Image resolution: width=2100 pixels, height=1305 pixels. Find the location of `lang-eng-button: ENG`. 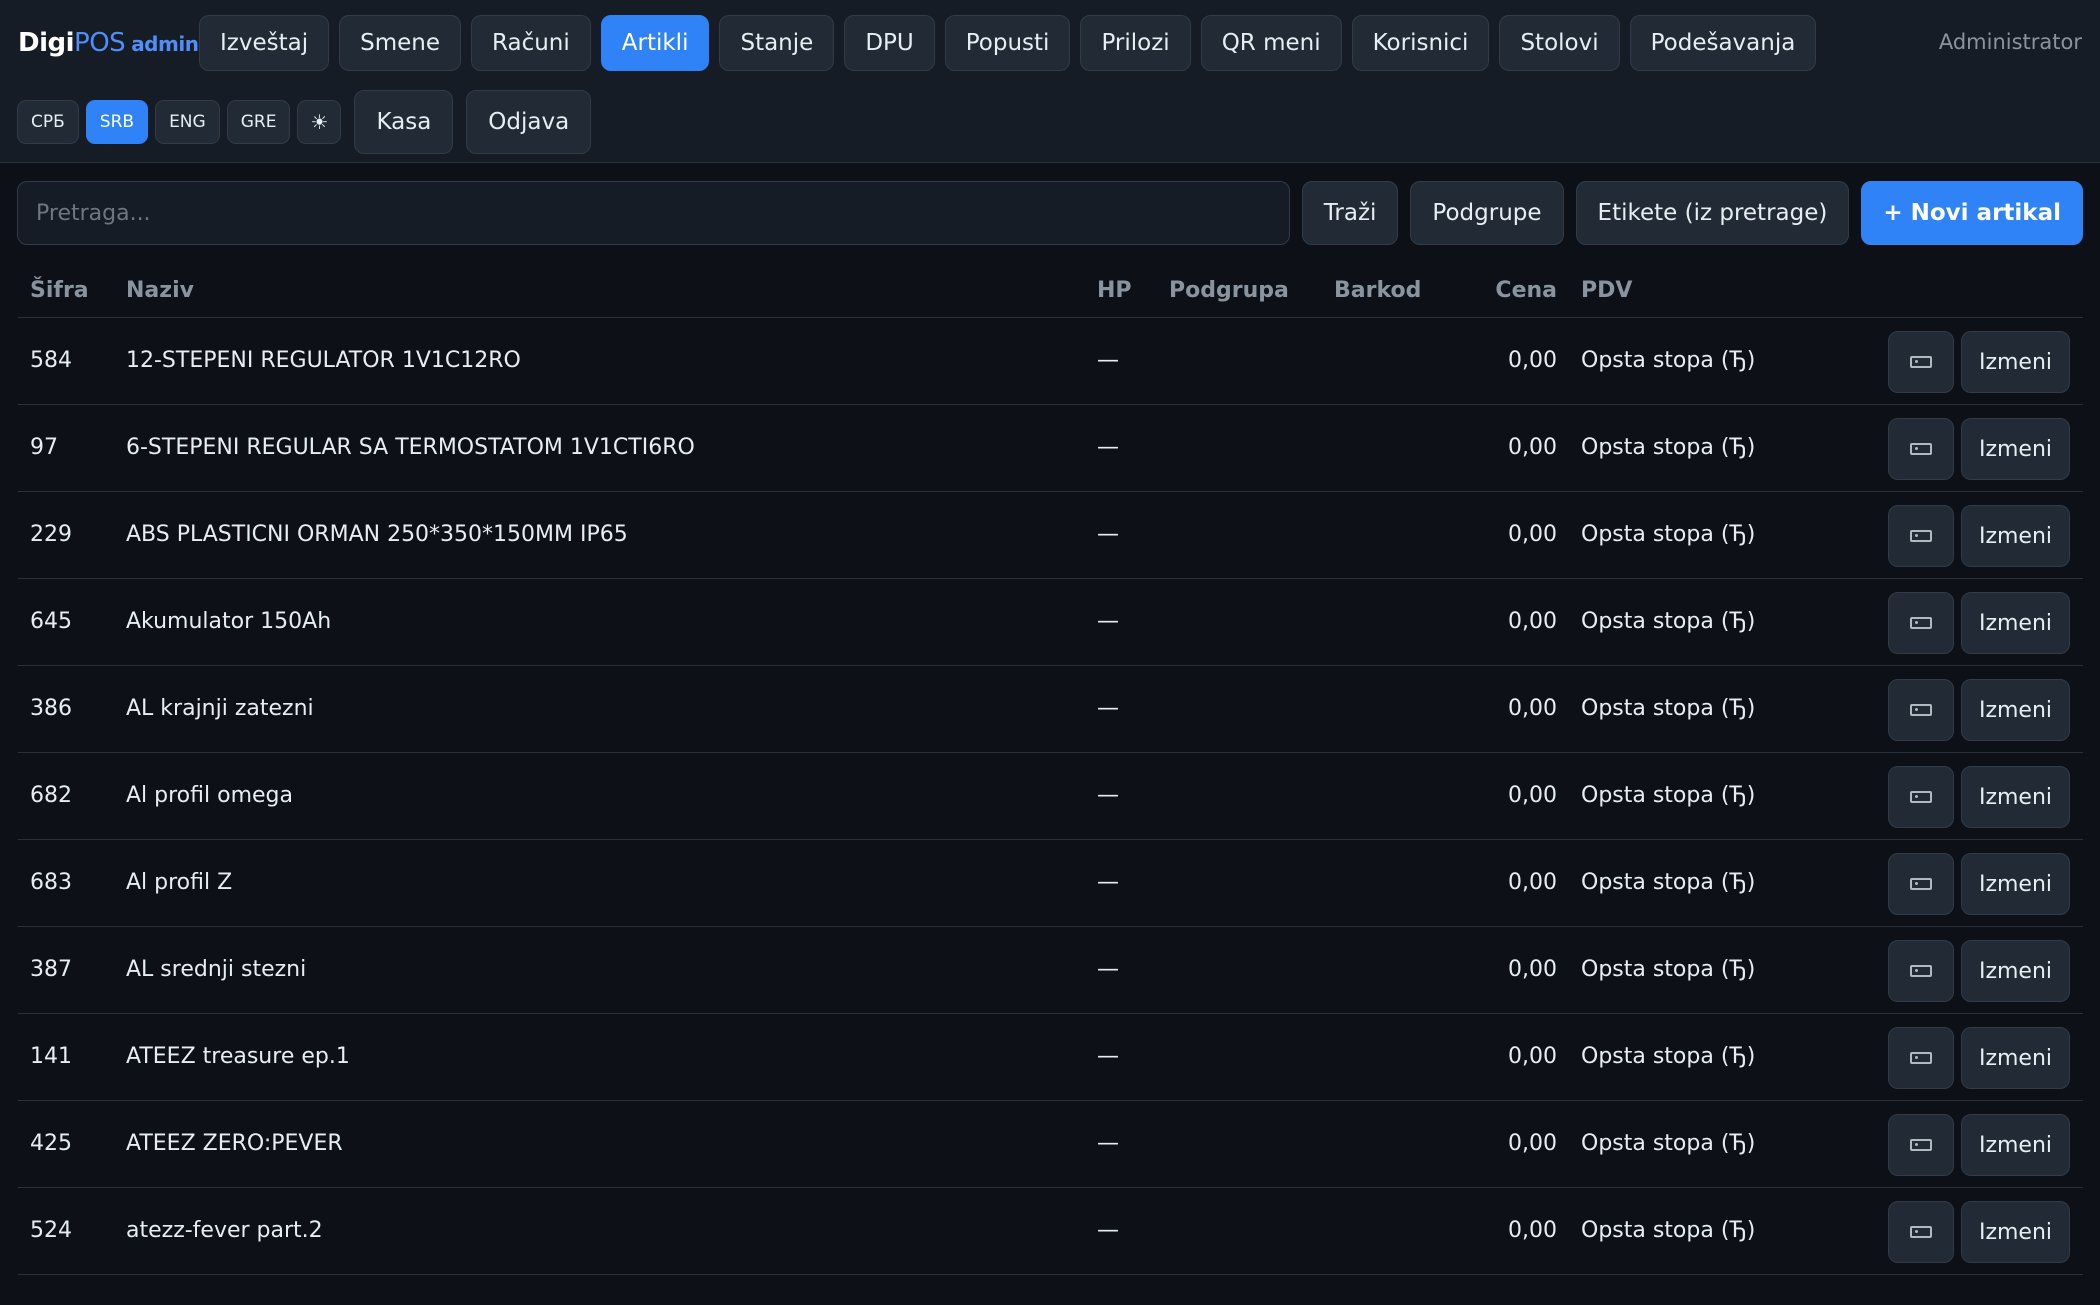

lang-eng-button: ENG is located at coordinates (187, 122).